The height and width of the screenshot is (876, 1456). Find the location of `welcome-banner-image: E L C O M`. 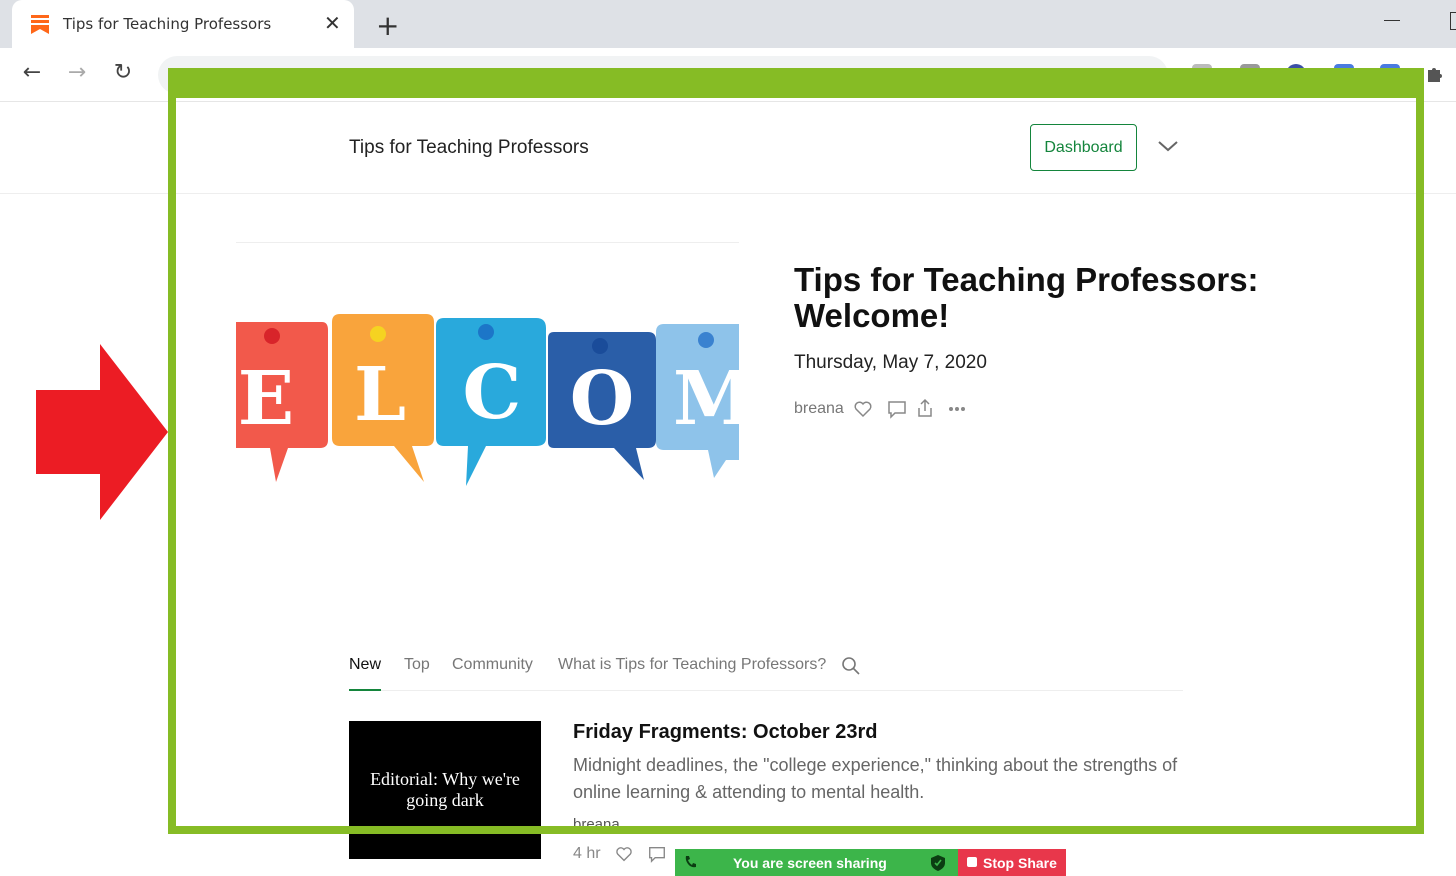

welcome-banner-image: E L C O M is located at coordinates (487, 395).